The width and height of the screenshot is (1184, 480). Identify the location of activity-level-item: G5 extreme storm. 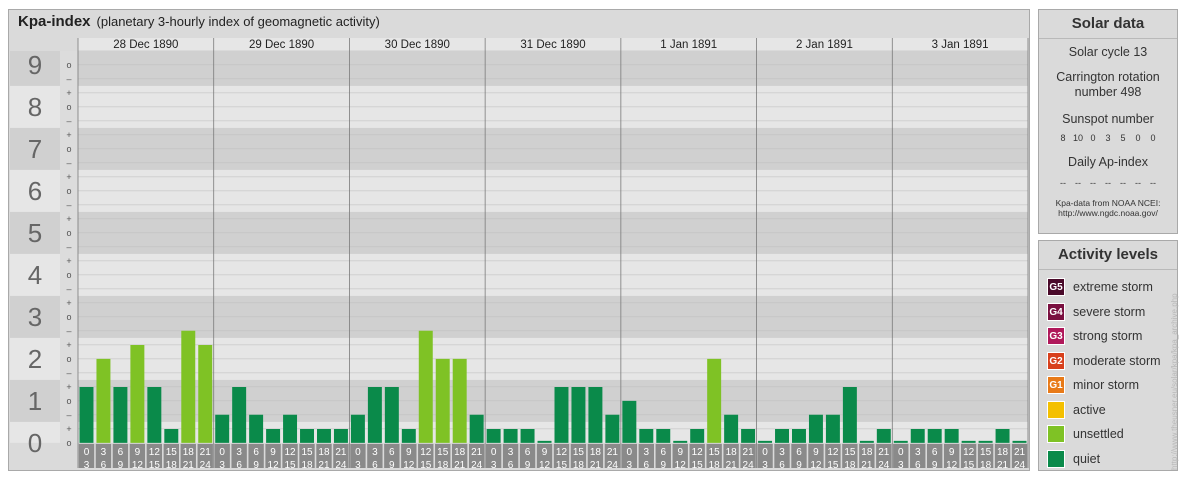
(1108, 287).